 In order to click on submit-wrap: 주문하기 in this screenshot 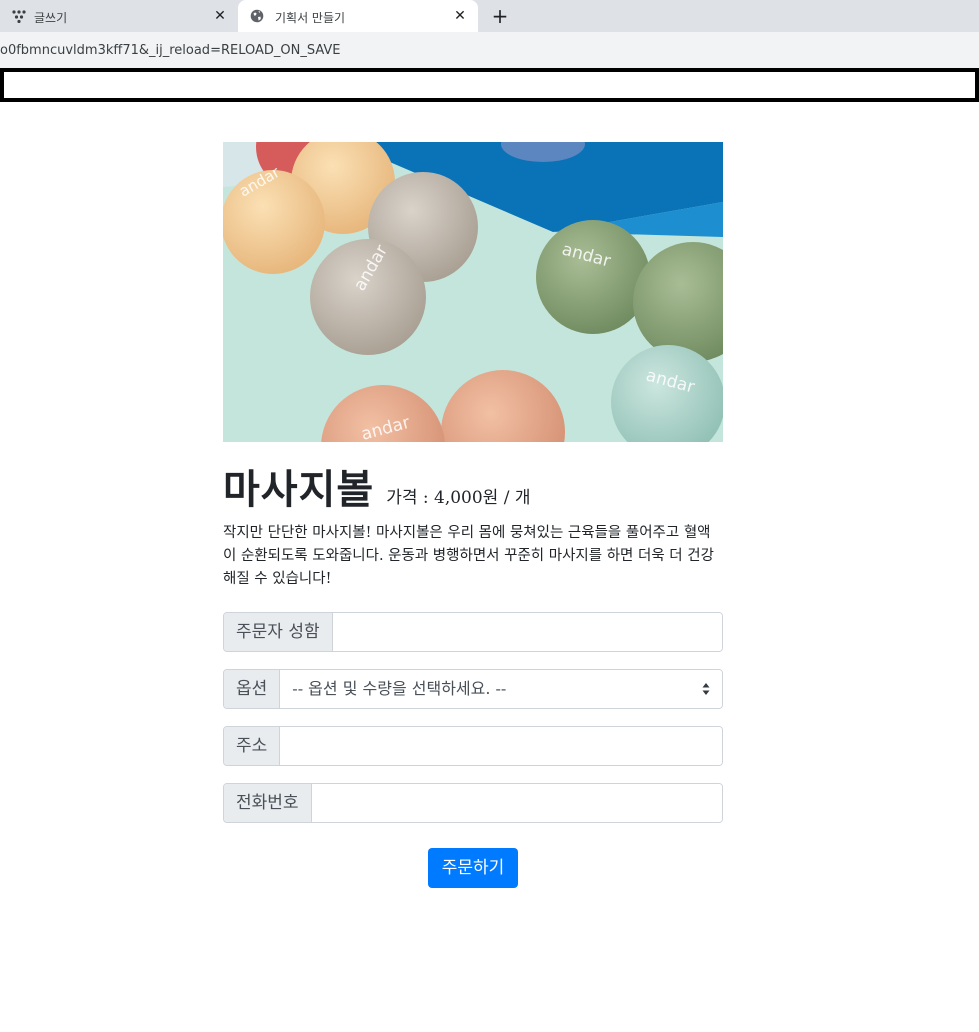, I will do `click(473, 868)`.